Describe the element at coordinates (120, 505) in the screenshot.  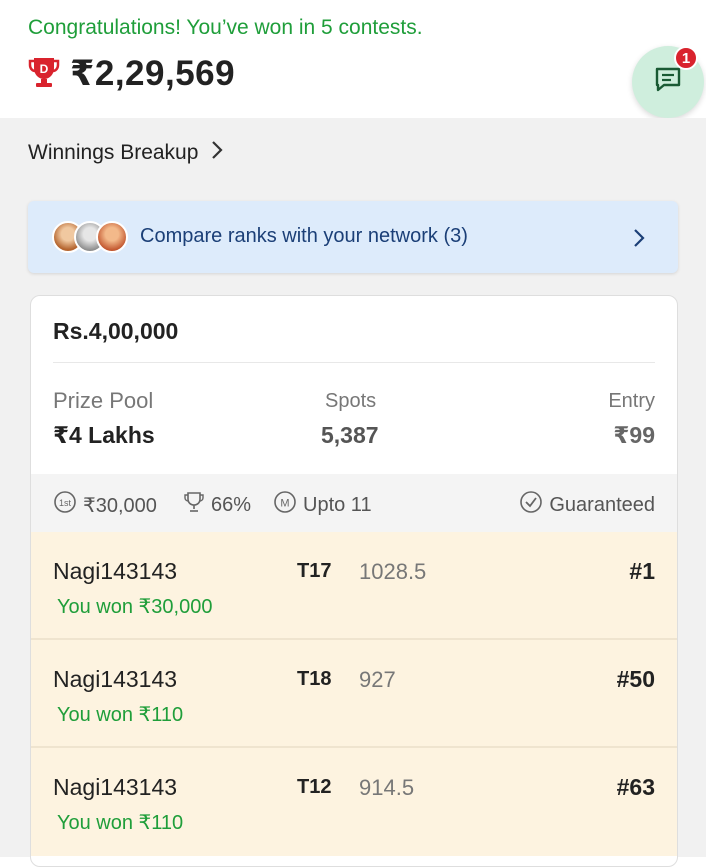
I see `first-prize-amount: ₹30,000` at that location.